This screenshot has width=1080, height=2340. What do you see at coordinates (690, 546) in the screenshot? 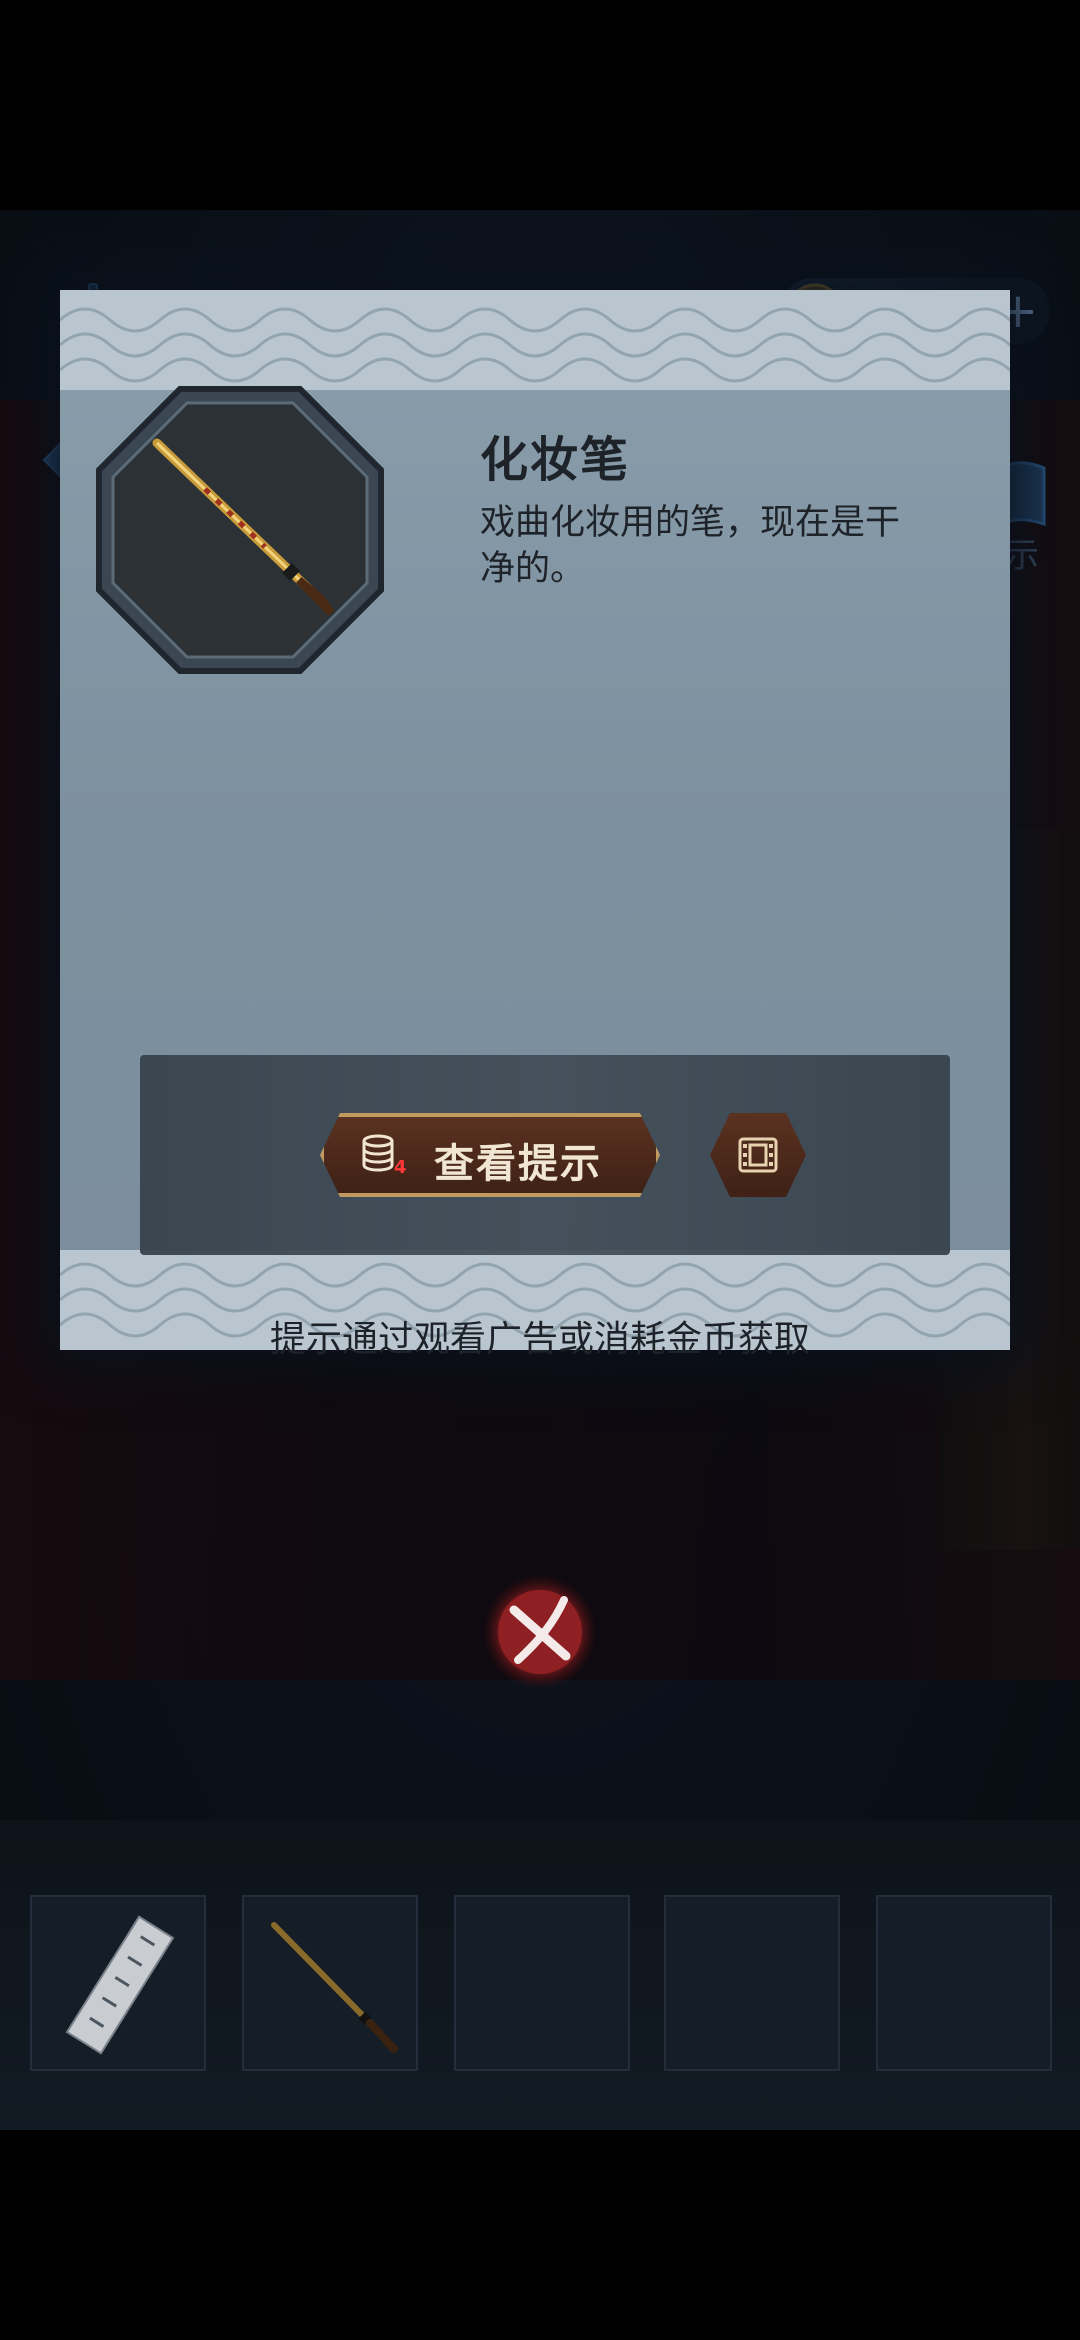
I see `item-description: 戏曲化妆用的笔，现在是干净的。` at bounding box center [690, 546].